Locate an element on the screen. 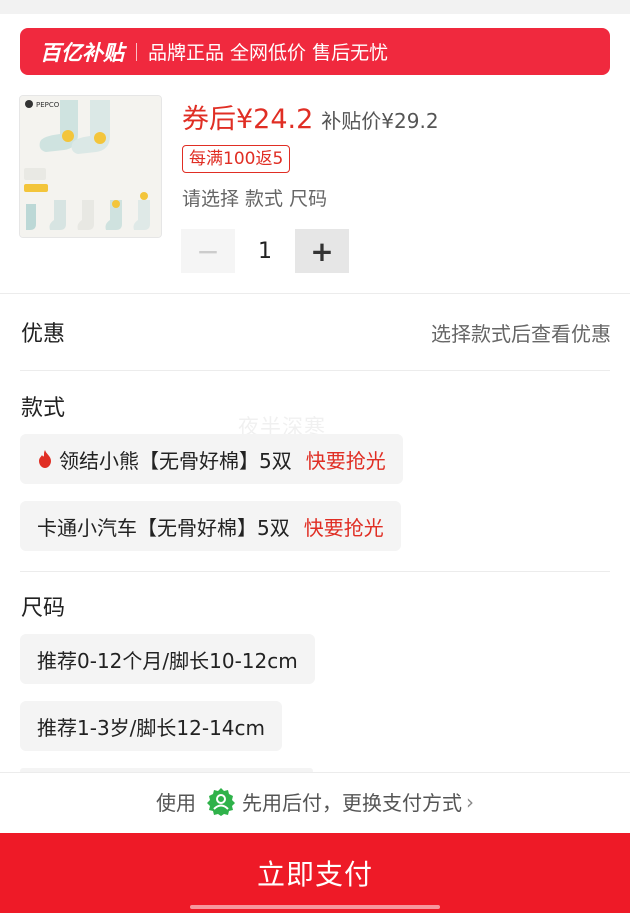  size-section-header: 尺码 is located at coordinates (316, 606).